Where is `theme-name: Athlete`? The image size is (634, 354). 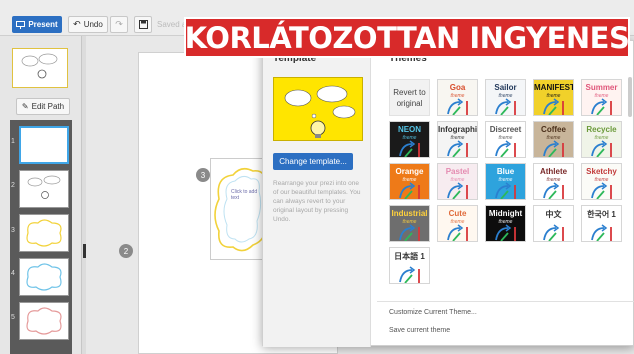 theme-name: Athlete is located at coordinates (553, 171).